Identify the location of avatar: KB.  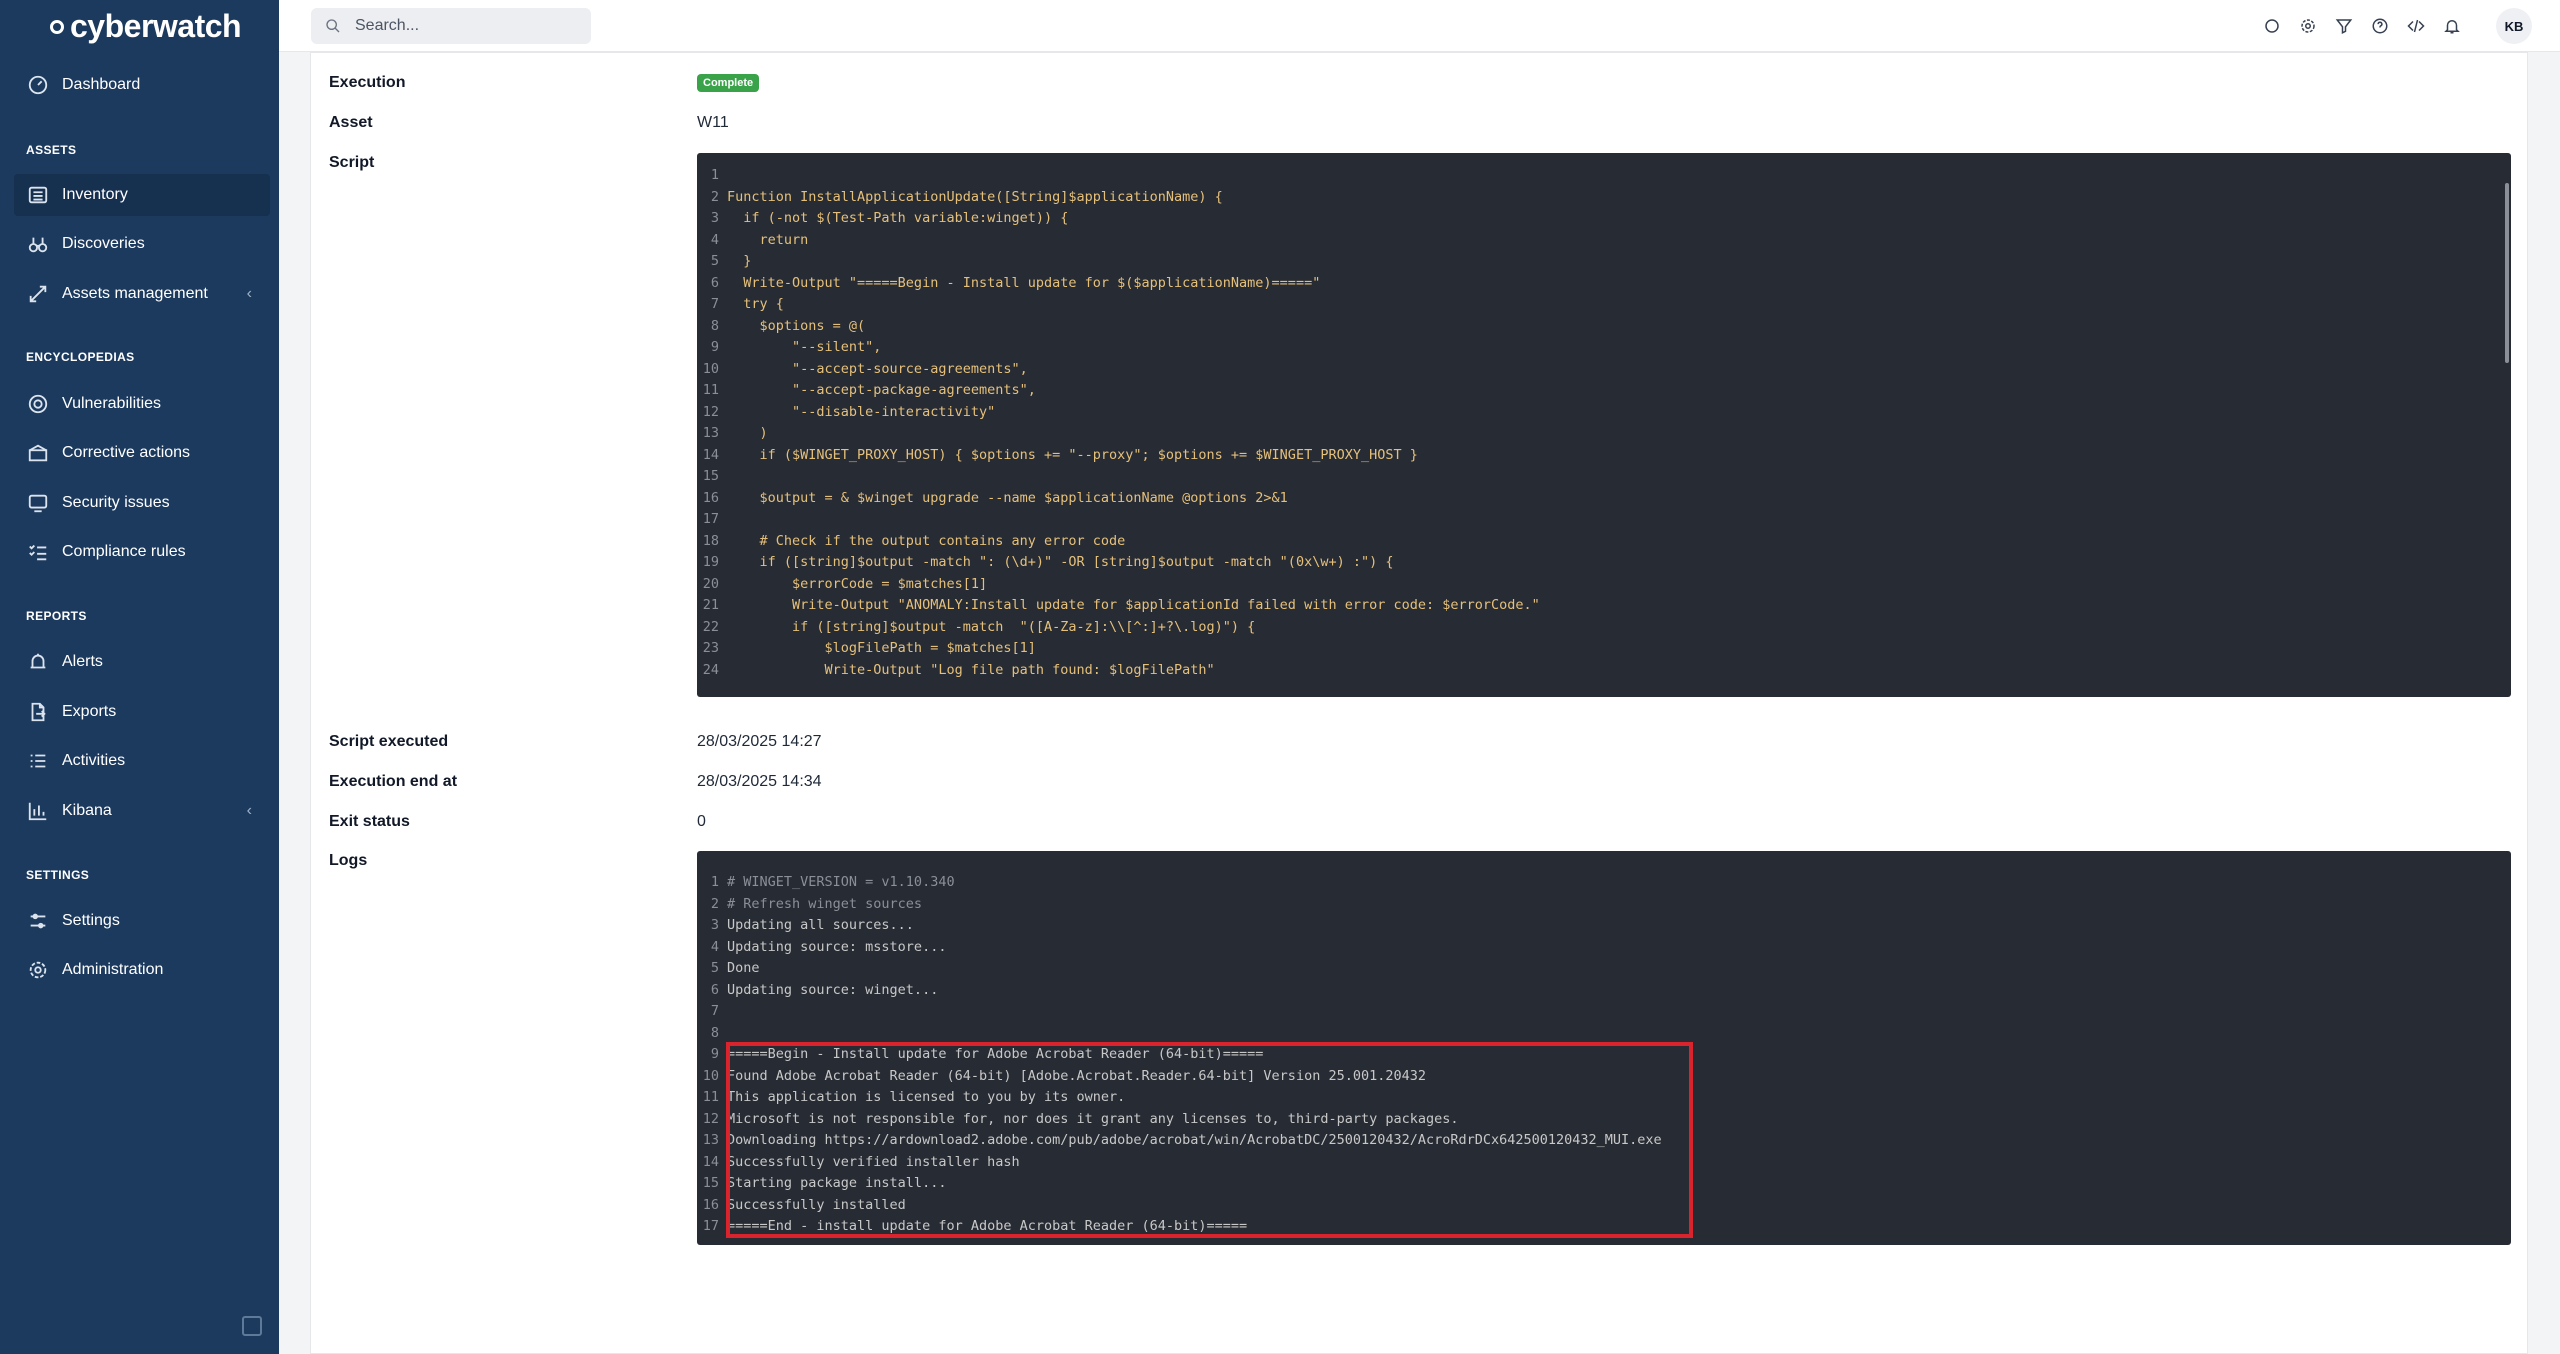
(2514, 26).